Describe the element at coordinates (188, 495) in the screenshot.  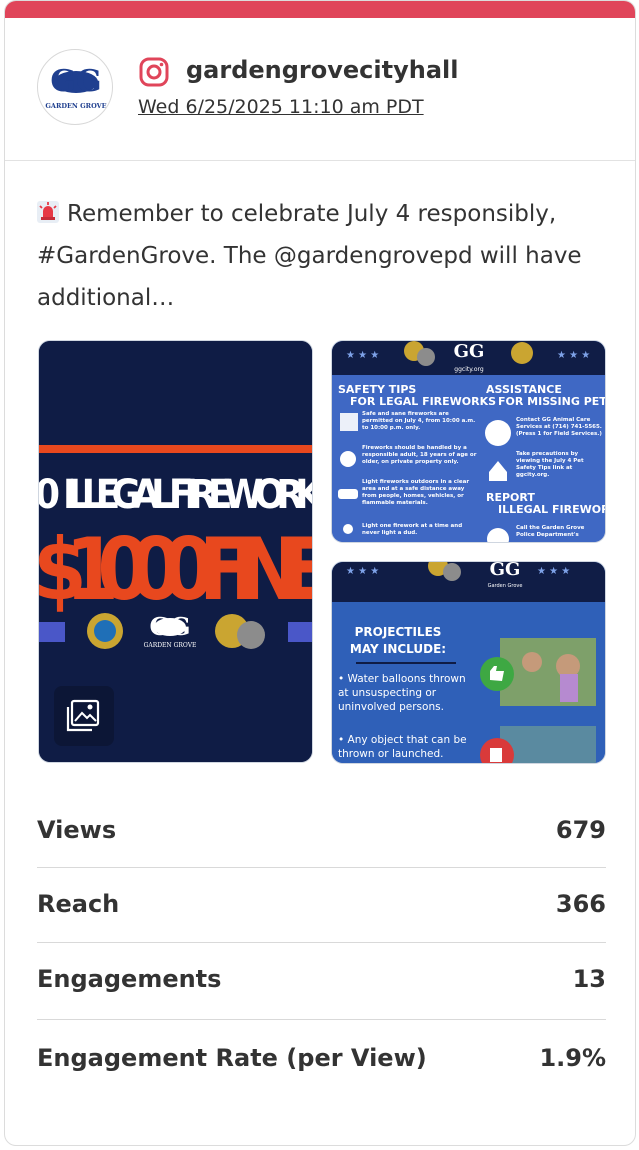
I see `main-line1: ILLEGAL FIREWORK` at that location.